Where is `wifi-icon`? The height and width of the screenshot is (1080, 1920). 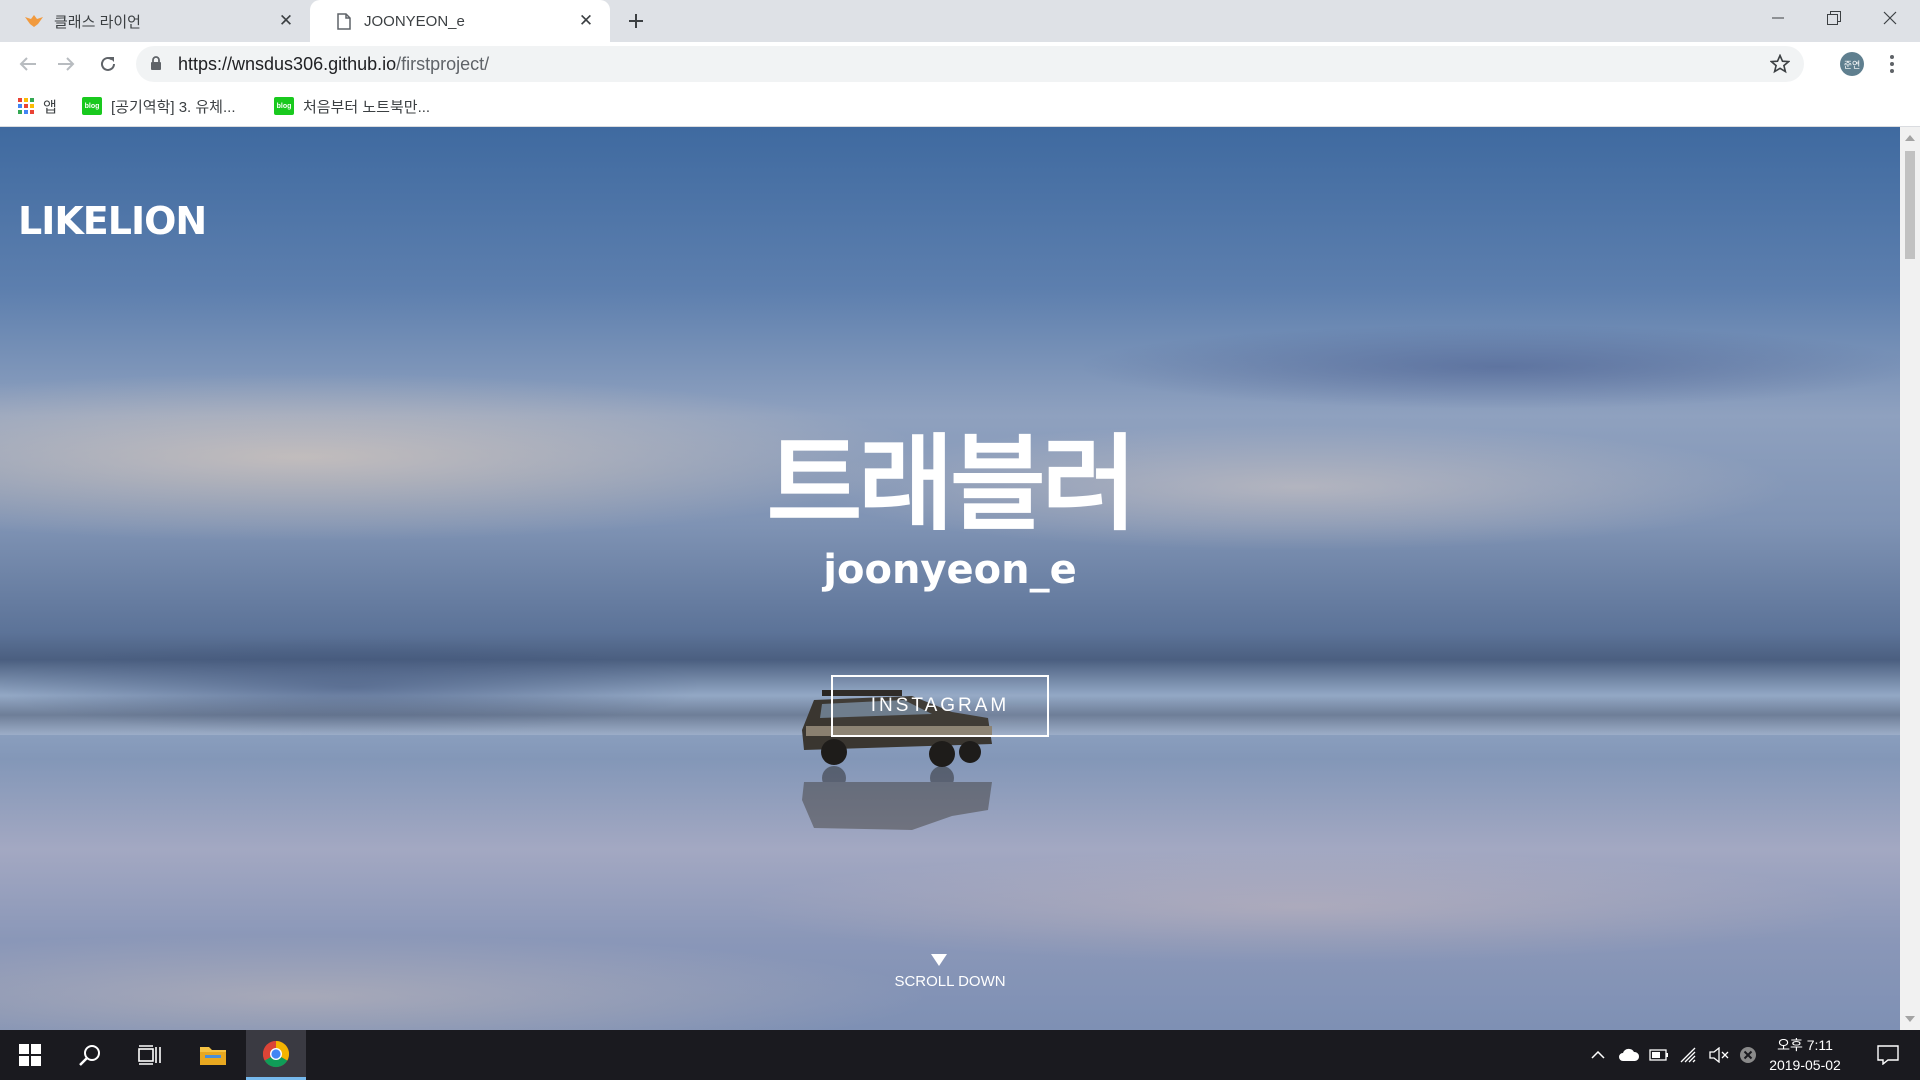
wifi-icon is located at coordinates (1689, 1055).